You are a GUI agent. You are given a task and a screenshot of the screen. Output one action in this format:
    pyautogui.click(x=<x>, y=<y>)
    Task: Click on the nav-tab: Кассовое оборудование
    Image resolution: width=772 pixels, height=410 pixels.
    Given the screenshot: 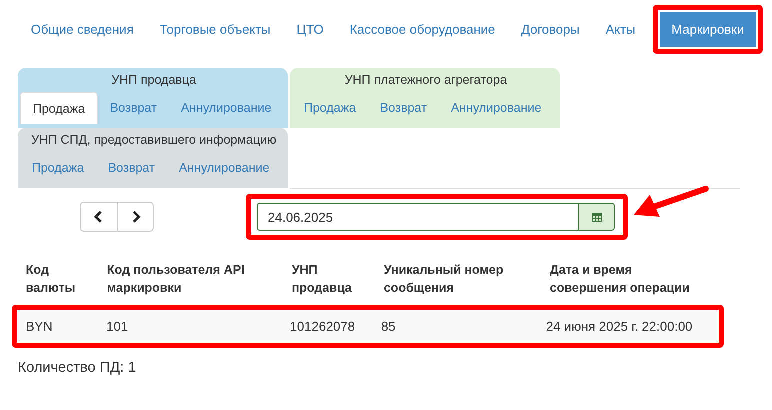 What is the action you would take?
    pyautogui.click(x=422, y=29)
    